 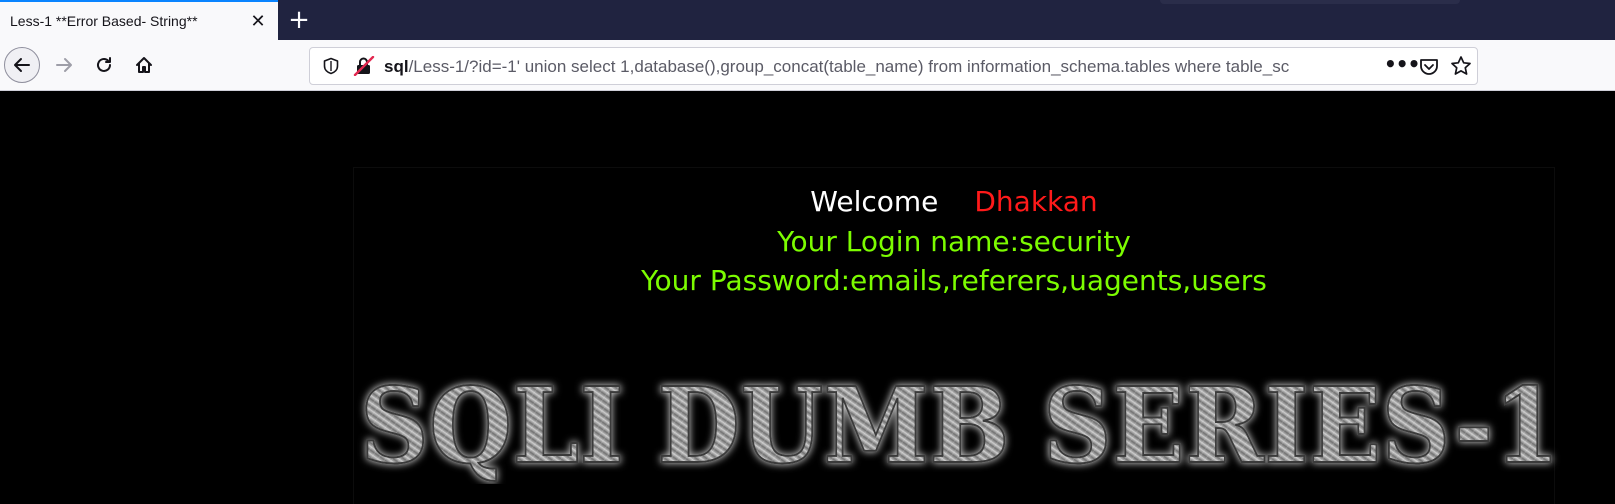 I want to click on back-arrow-icon, so click(x=22, y=65).